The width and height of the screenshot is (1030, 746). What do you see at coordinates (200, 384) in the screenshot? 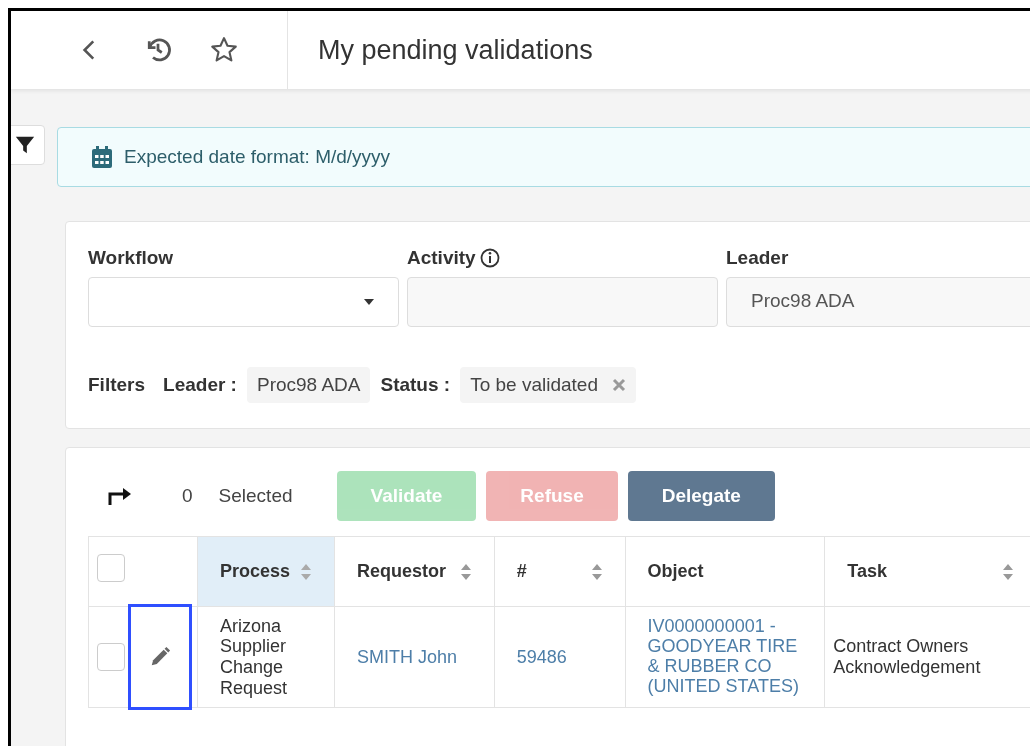
I see `filter-label: Leader :` at bounding box center [200, 384].